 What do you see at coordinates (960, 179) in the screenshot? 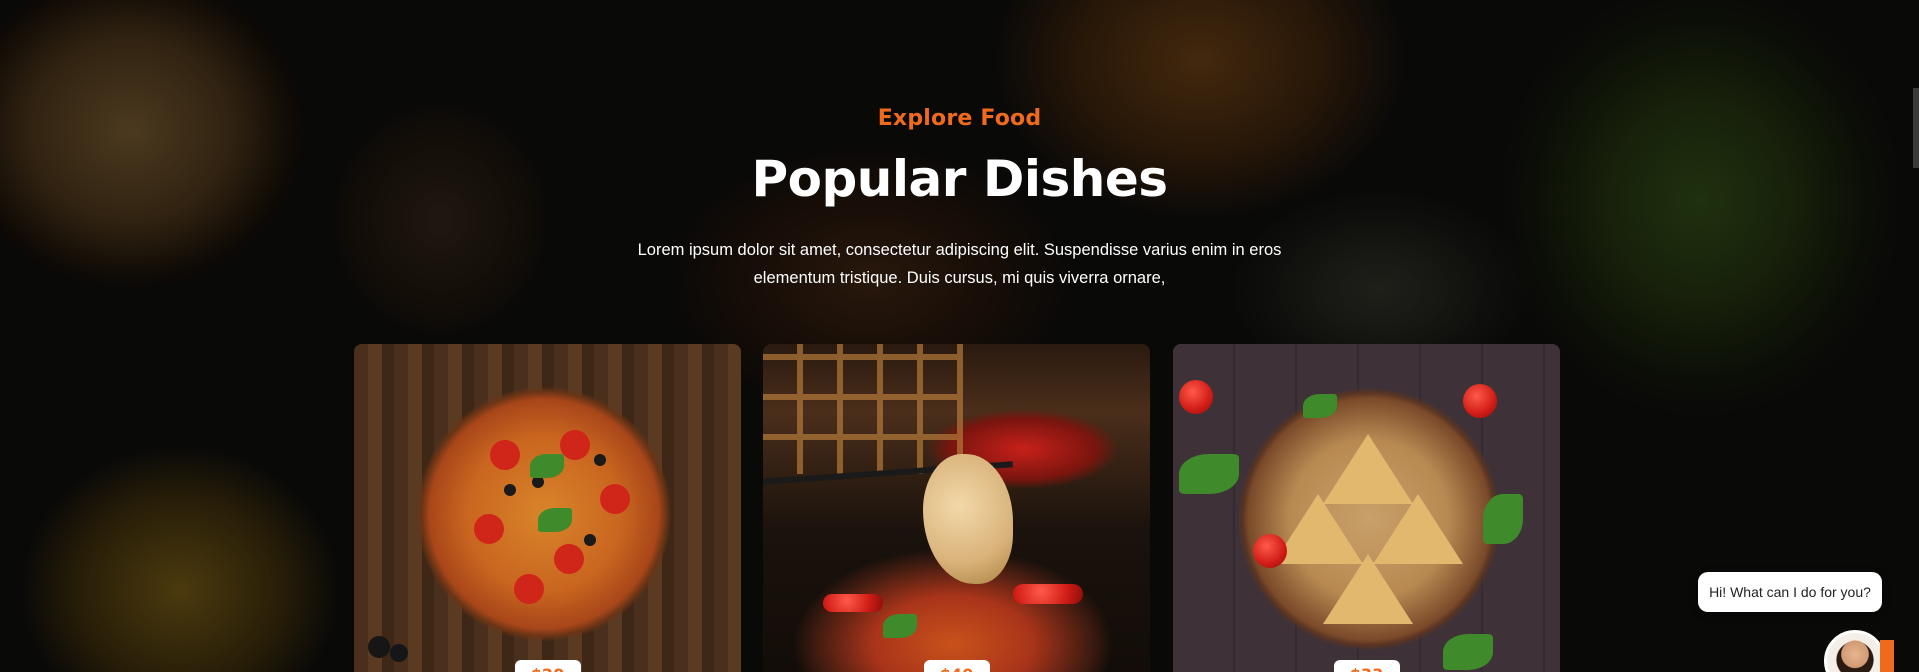
I see `section-title: Popular Dishes` at bounding box center [960, 179].